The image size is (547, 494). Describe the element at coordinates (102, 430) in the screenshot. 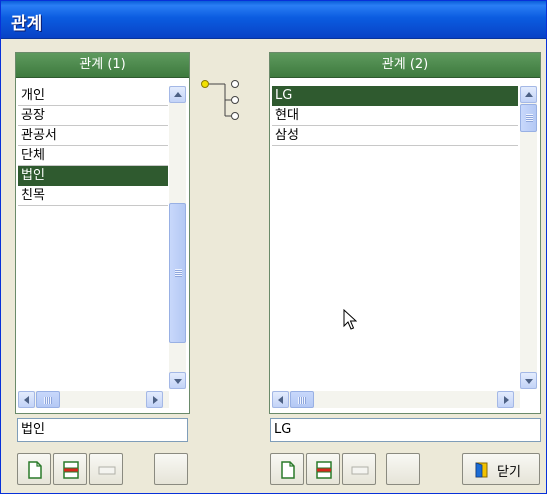

I see `relation-1-field: 법인` at that location.